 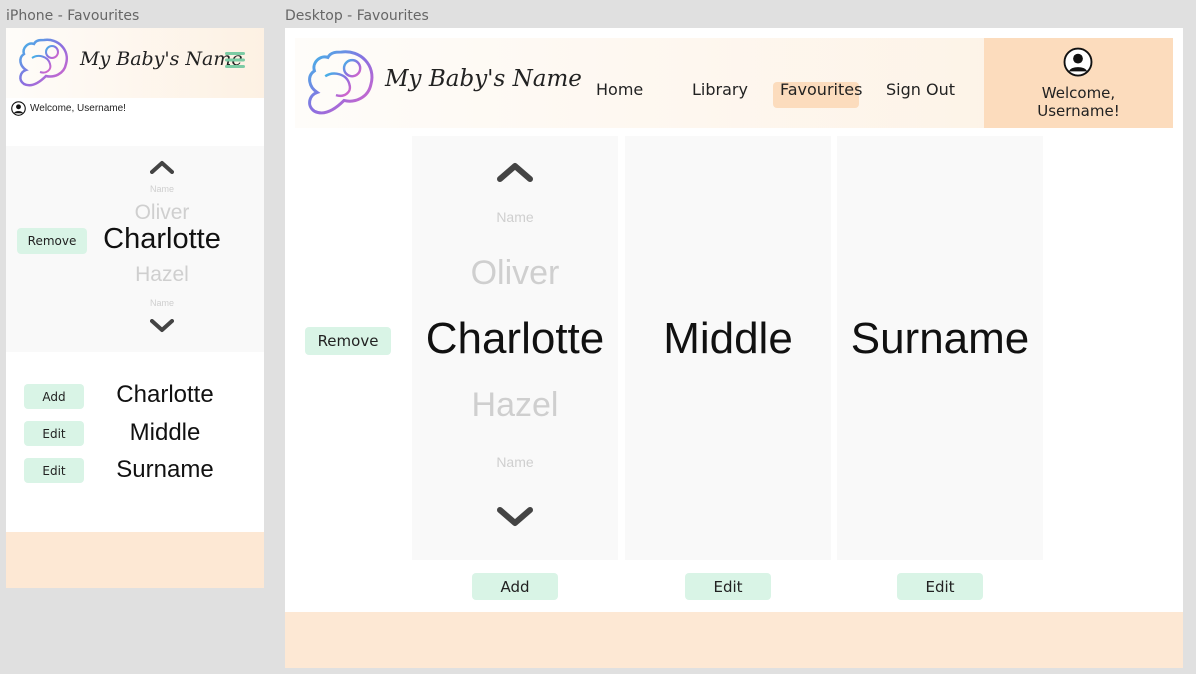 What do you see at coordinates (78, 108) in the screenshot?
I see `welcome-text: Welcome, Username!` at bounding box center [78, 108].